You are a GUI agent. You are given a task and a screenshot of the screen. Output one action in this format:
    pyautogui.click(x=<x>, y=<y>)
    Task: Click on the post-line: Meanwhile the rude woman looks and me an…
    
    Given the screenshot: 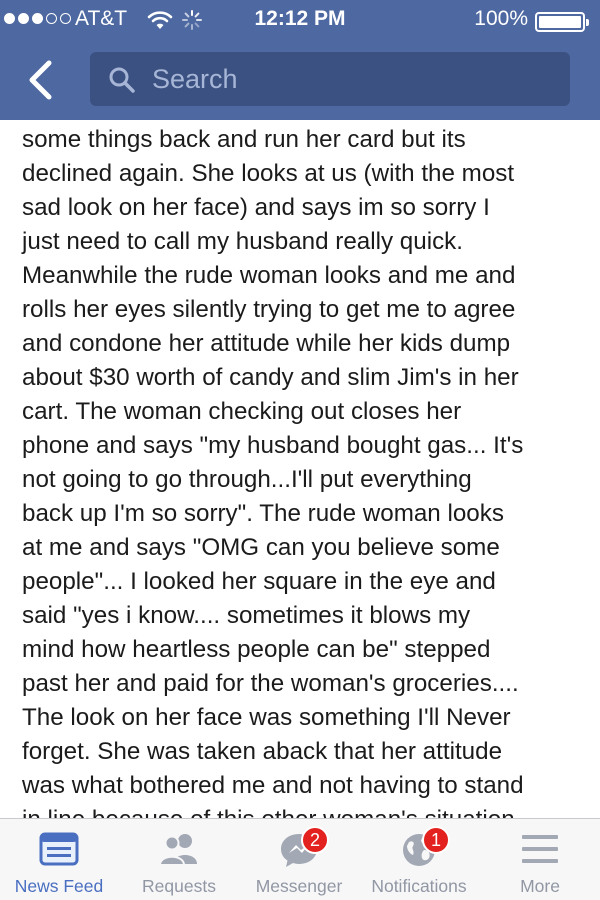 What is the action you would take?
    pyautogui.click(x=269, y=275)
    